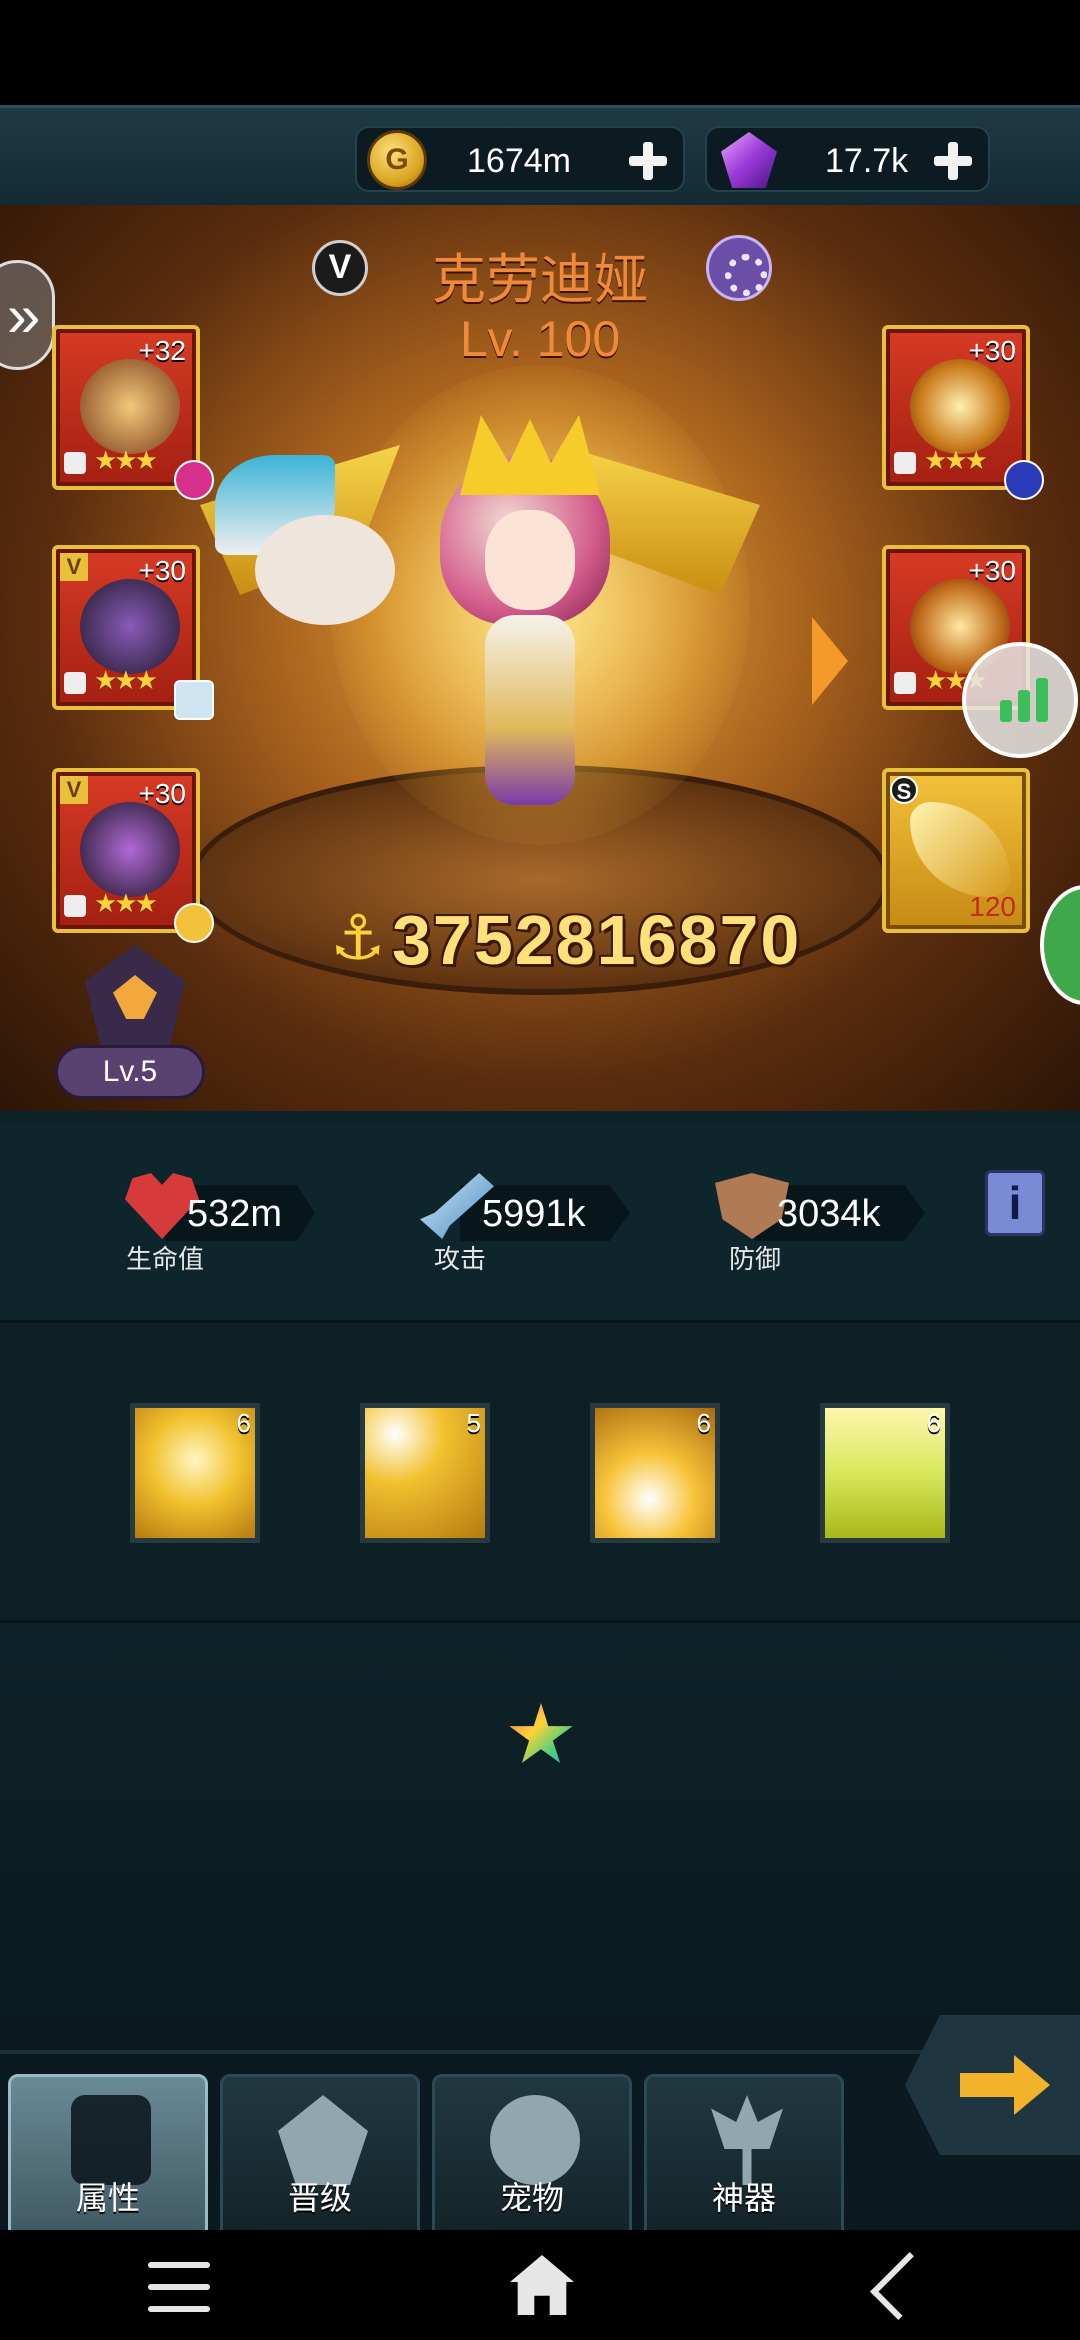  What do you see at coordinates (749, 160) in the screenshot?
I see `purple-gem-icon` at bounding box center [749, 160].